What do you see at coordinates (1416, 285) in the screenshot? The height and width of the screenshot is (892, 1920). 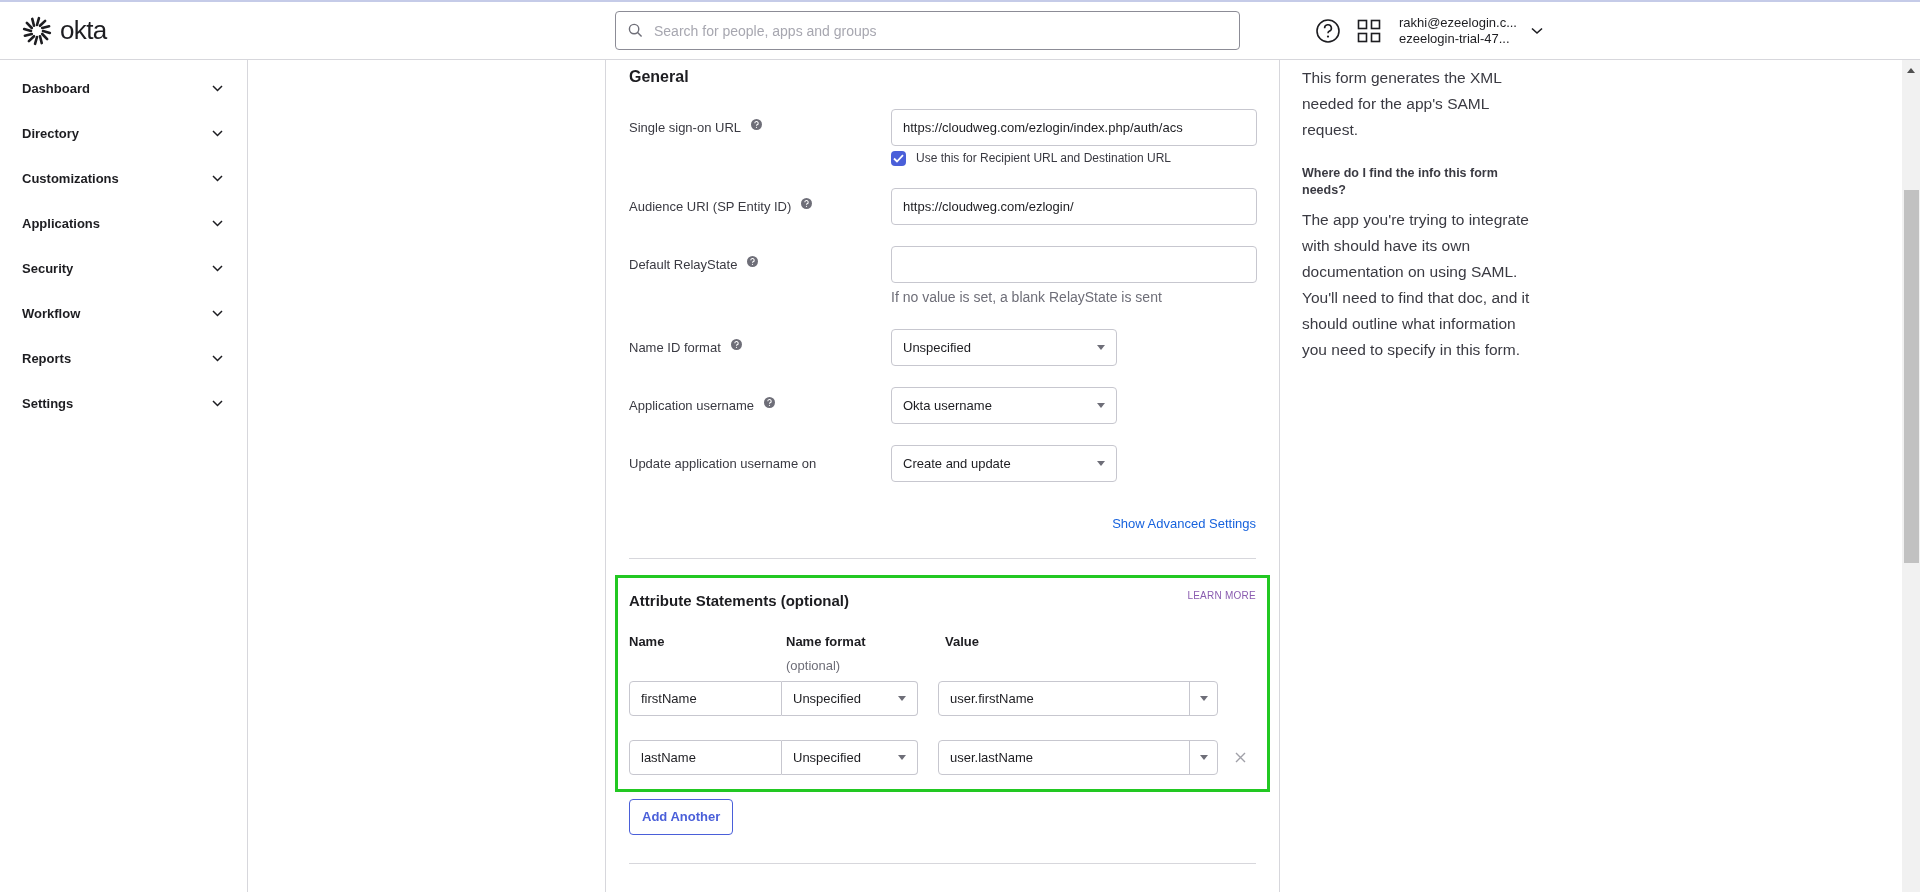 I see `help-text: The app you're trying to integrate with should have its own documentation on using SAML. You'll need to find that doc, and it should outline what information you need to specify in this form.` at bounding box center [1416, 285].